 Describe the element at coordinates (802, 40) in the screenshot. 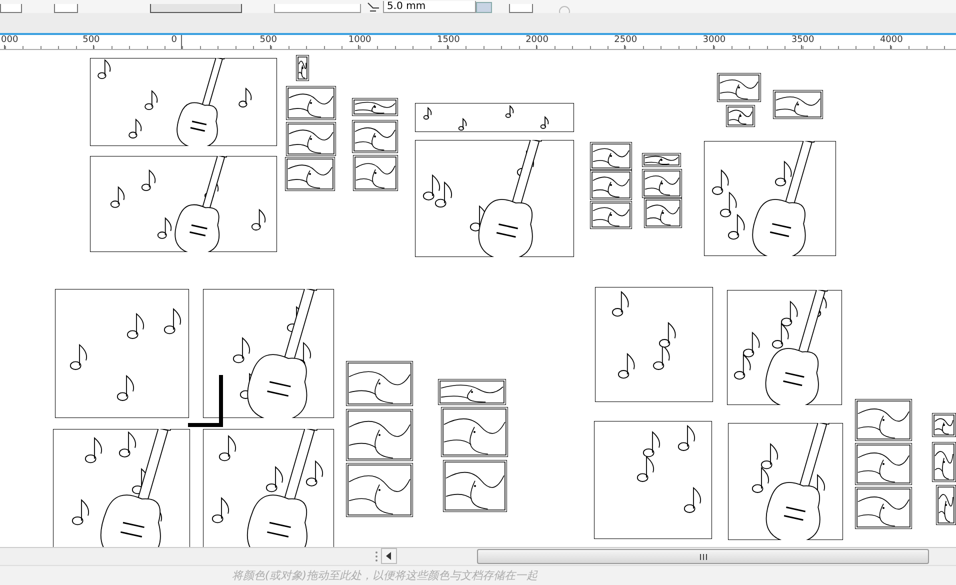

I see `ruler-label: 3500` at that location.